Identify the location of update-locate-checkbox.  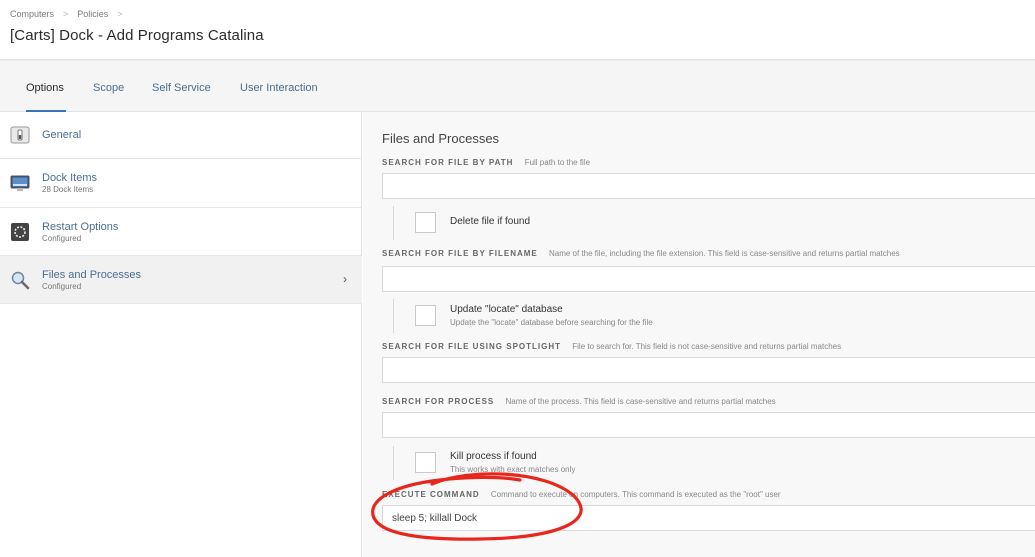
(425, 315).